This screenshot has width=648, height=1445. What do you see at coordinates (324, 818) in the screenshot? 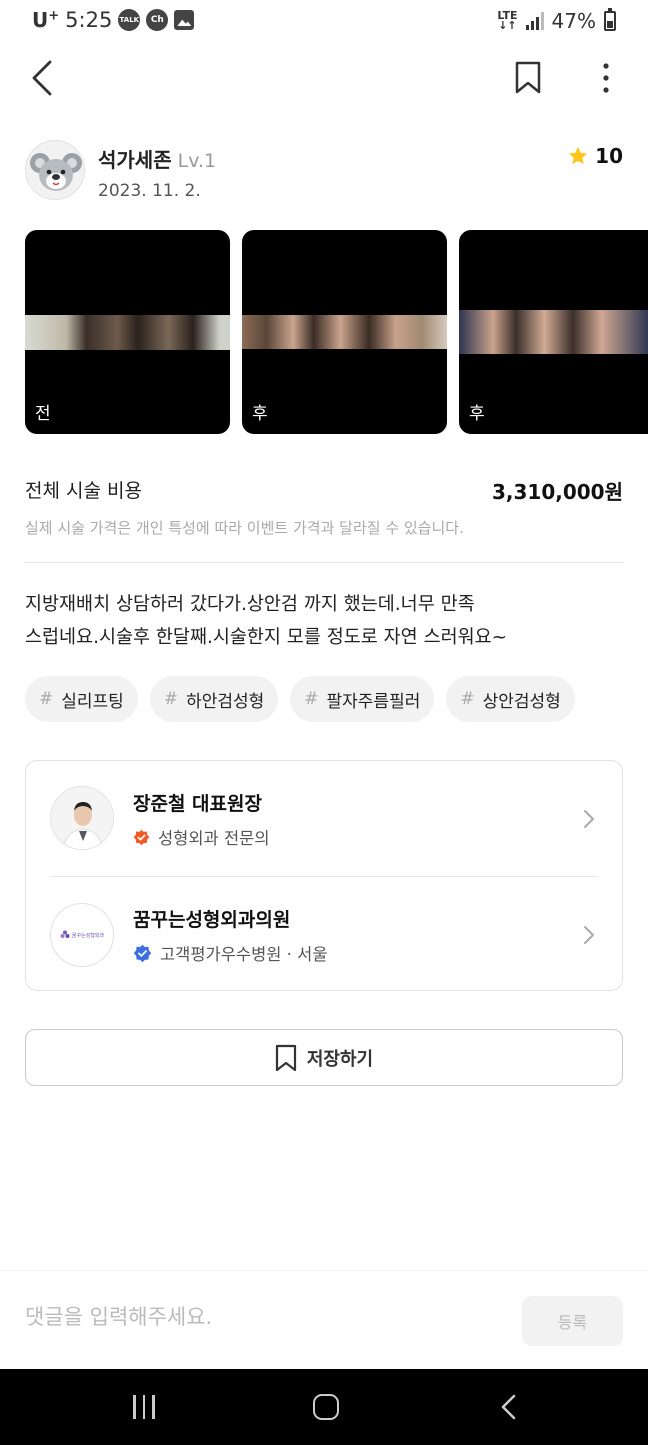
I see `doctor-row: 장준철 대표원장 성형외과 전문의` at bounding box center [324, 818].